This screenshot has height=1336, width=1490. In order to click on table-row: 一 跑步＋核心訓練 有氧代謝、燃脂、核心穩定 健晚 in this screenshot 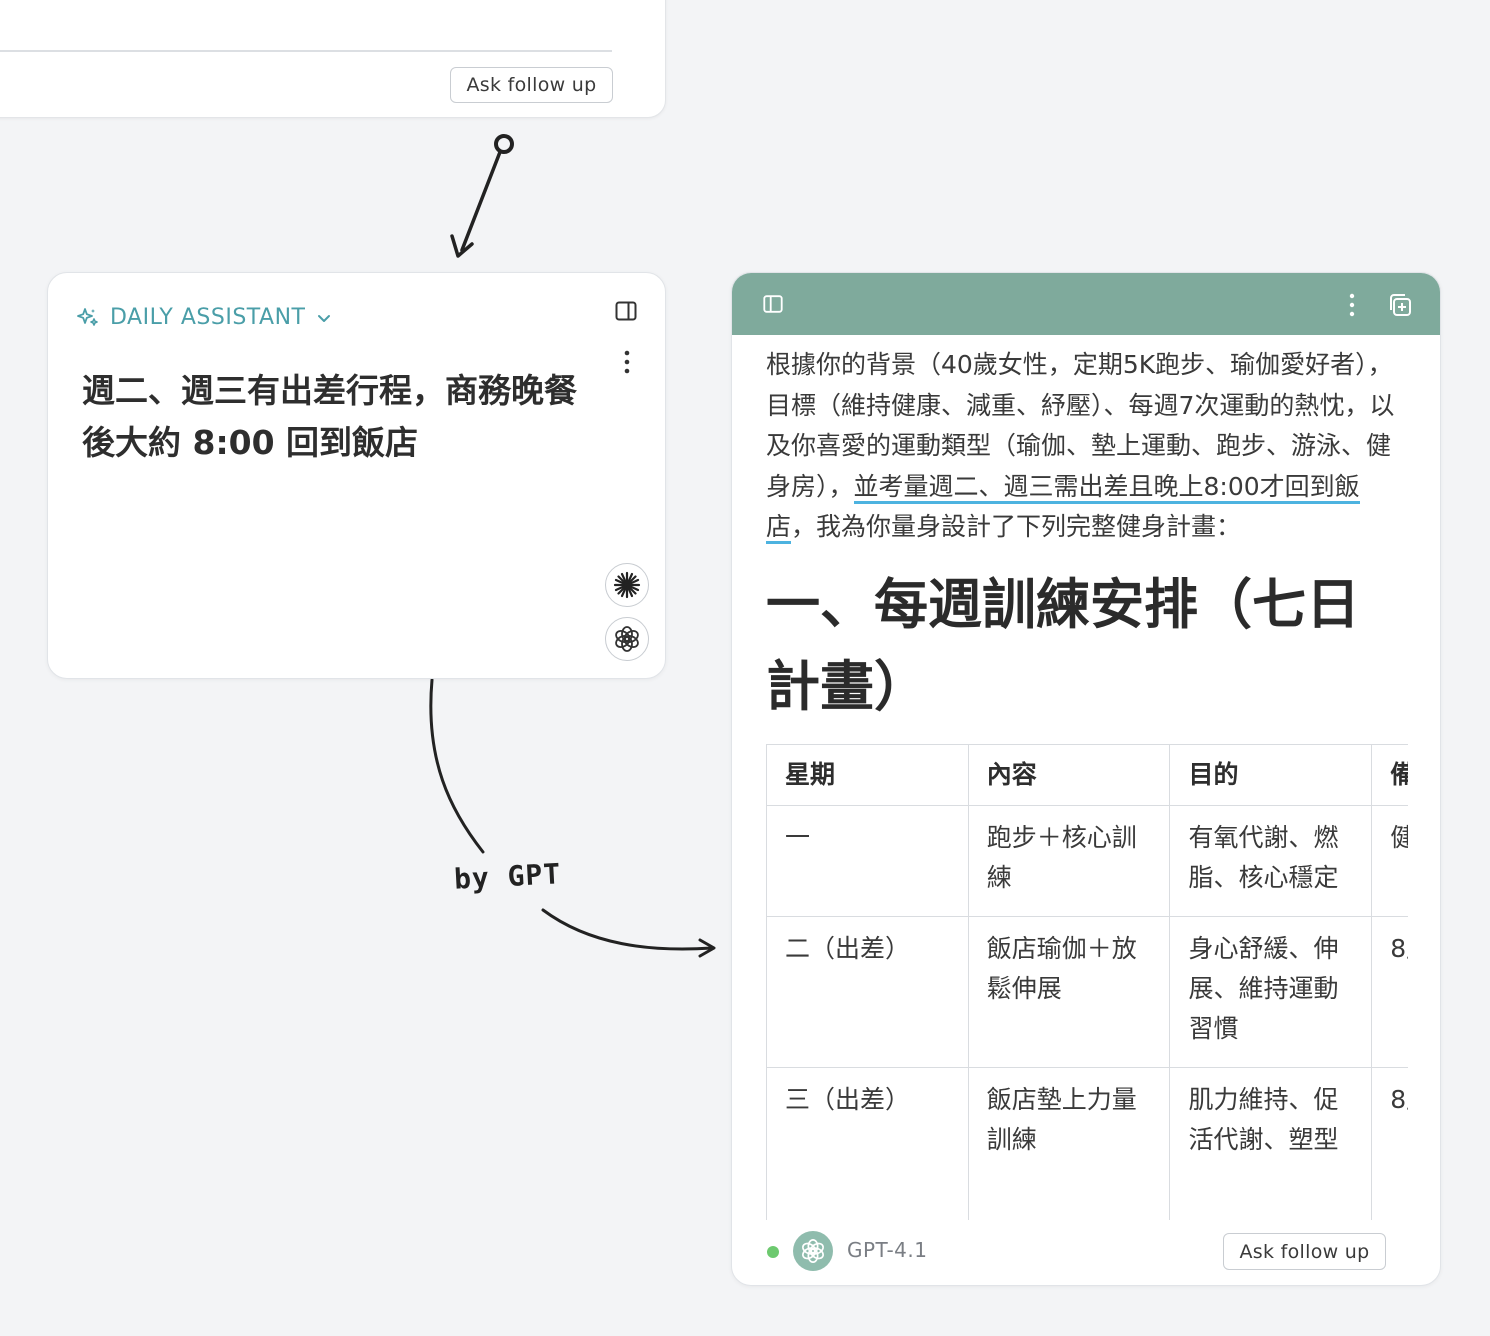, I will do `click(1087, 860)`.